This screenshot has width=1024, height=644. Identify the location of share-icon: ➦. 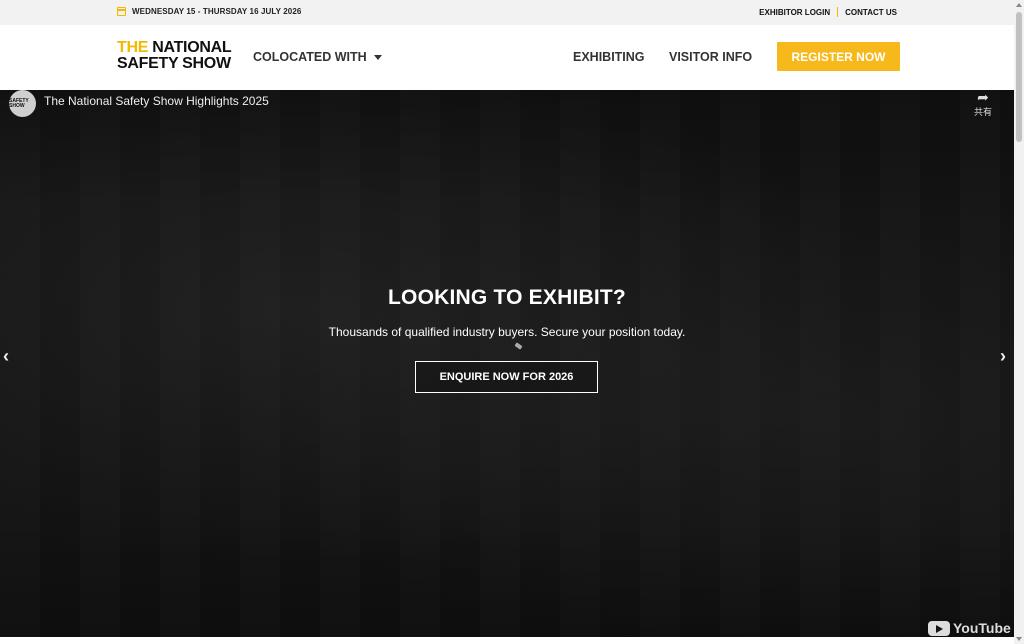
(983, 97).